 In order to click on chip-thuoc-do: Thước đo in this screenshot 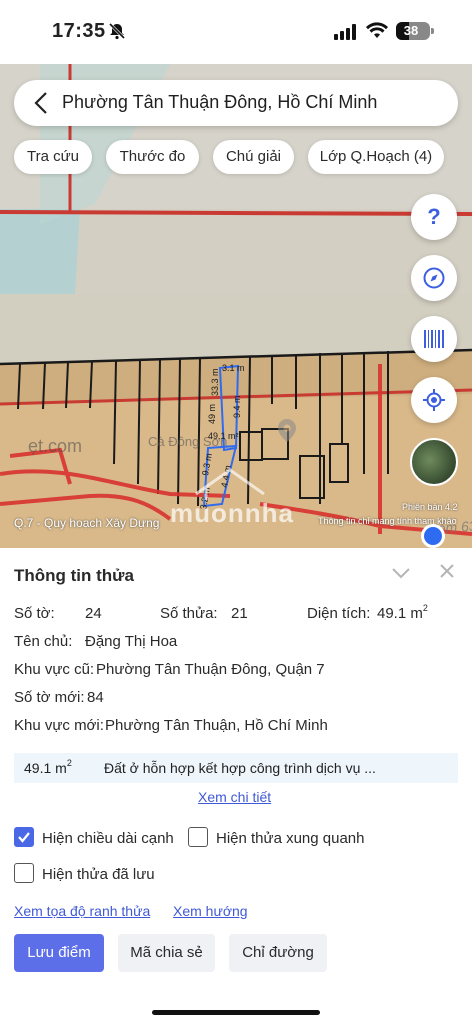, I will do `click(152, 157)`.